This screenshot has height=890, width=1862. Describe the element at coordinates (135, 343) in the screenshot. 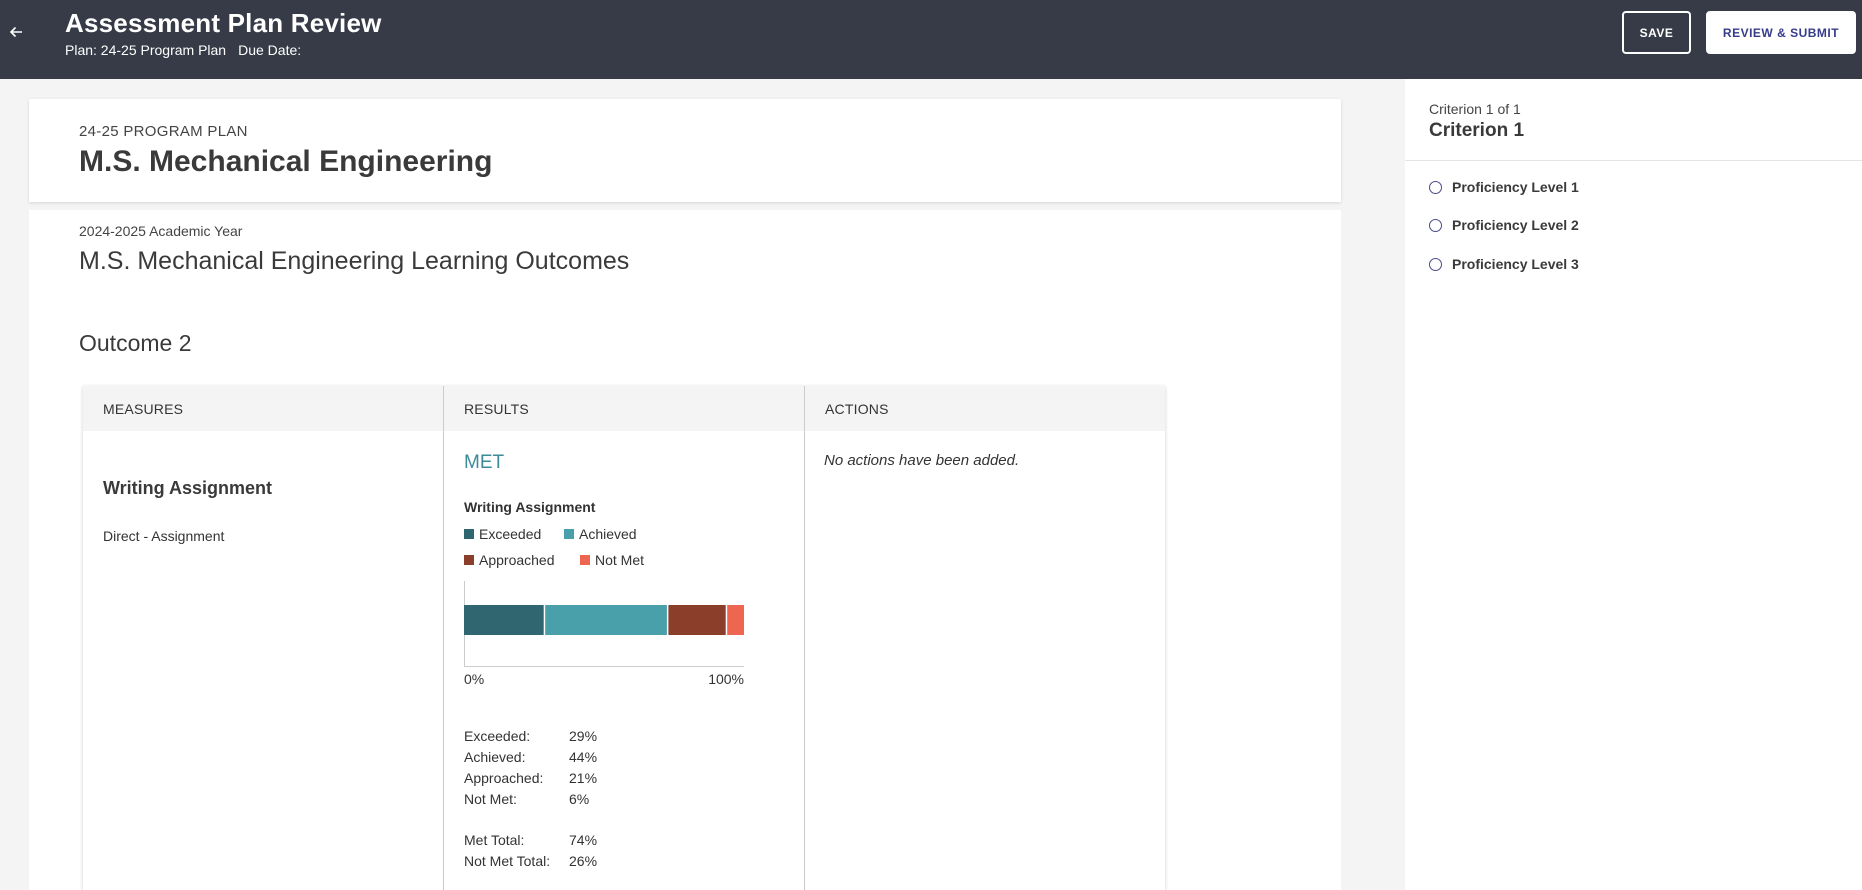

I see `outcome-heading: Outcome 2` at that location.